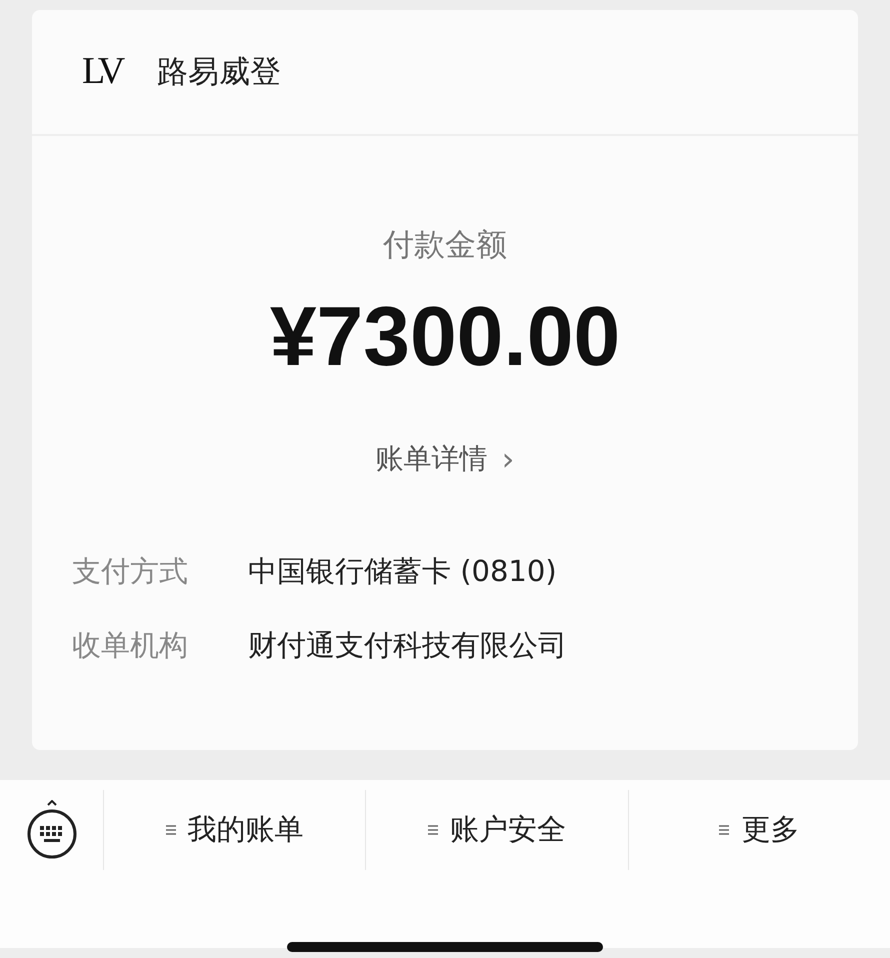 The height and width of the screenshot is (958, 890). What do you see at coordinates (219, 72) in the screenshot?
I see `merchant-name: 路易威登` at bounding box center [219, 72].